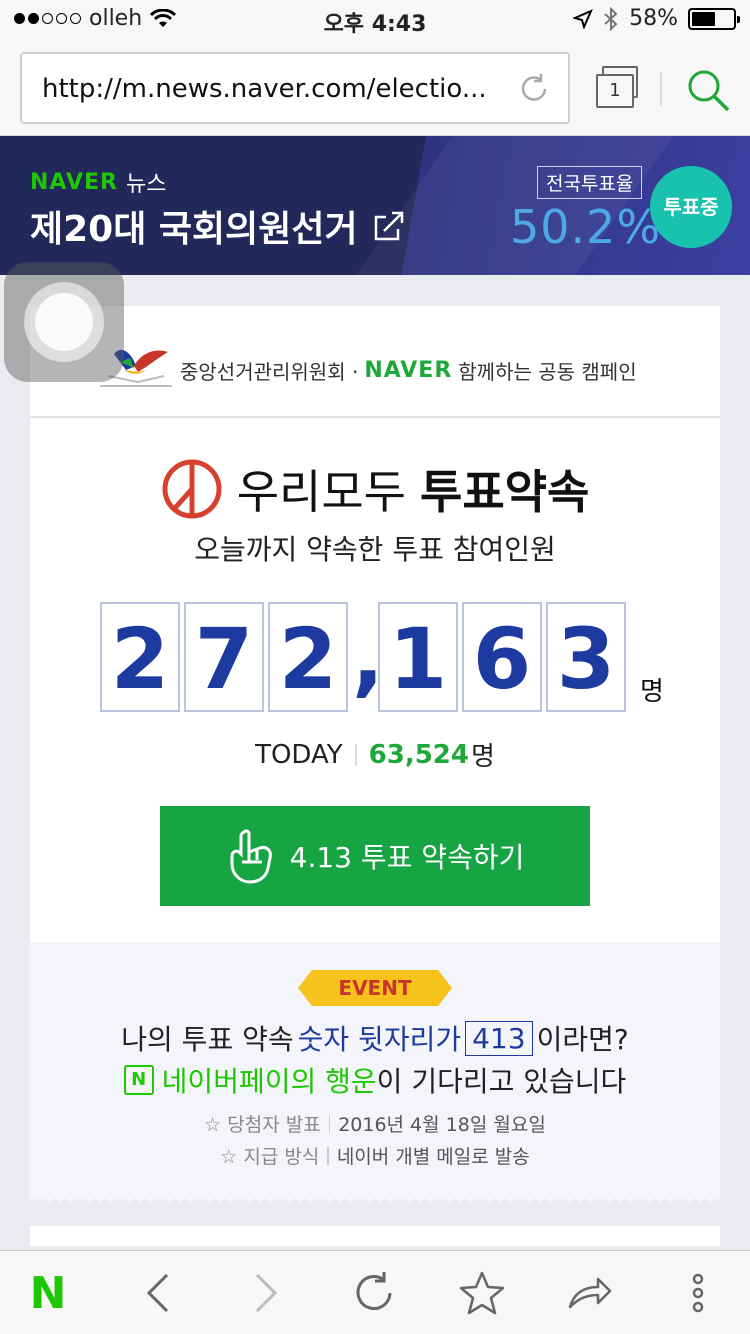 The height and width of the screenshot is (1334, 750). Describe the element at coordinates (407, 856) in the screenshot. I see `vote-promise-button-label: 4.13 투표 약속하기` at that location.